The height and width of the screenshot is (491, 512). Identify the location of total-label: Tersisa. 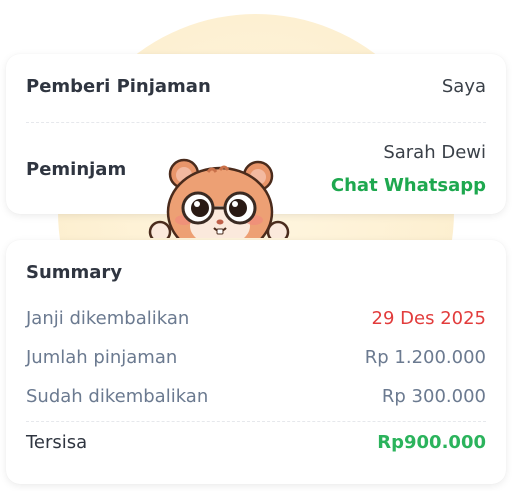
(57, 442).